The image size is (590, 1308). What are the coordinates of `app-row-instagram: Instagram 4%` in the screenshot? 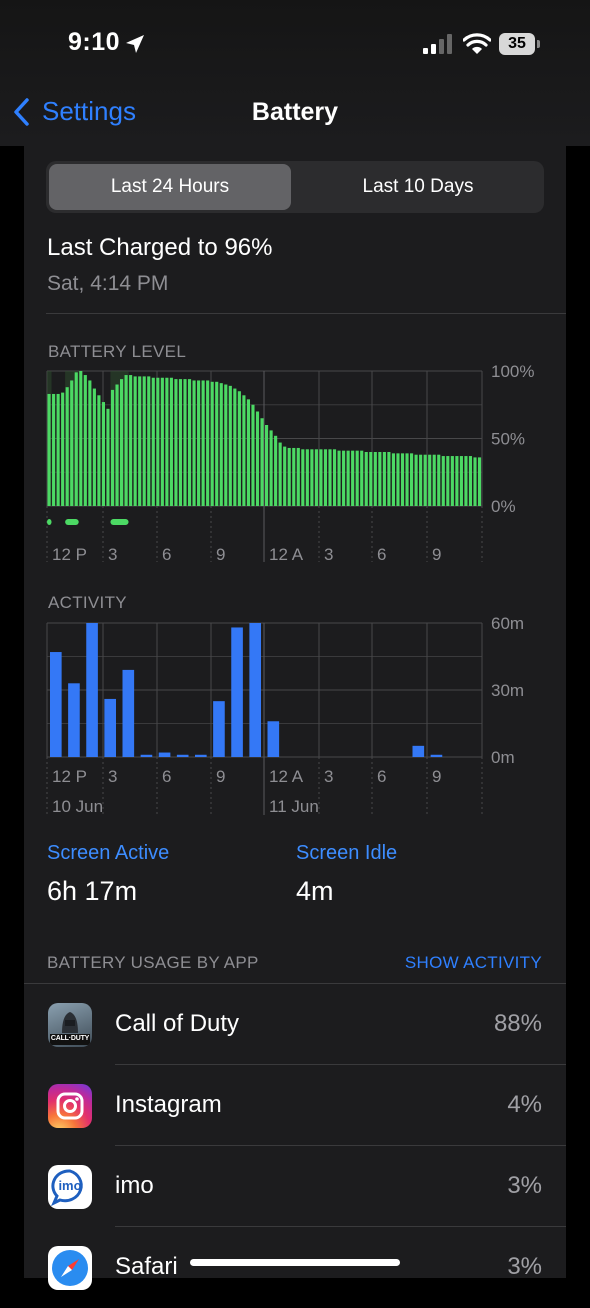 It's located at (295, 1105).